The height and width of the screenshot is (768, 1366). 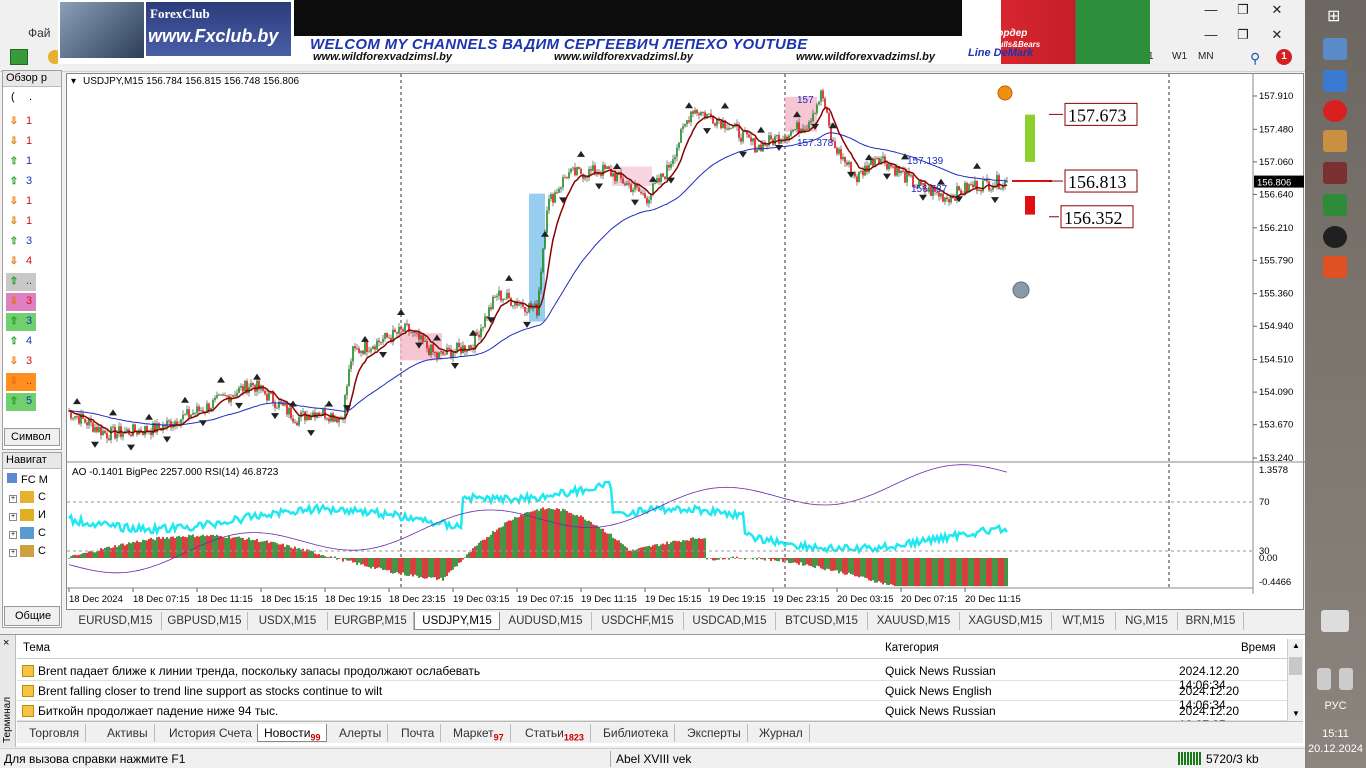 I want to click on navigator-title: Навигат, so click(x=32, y=461).